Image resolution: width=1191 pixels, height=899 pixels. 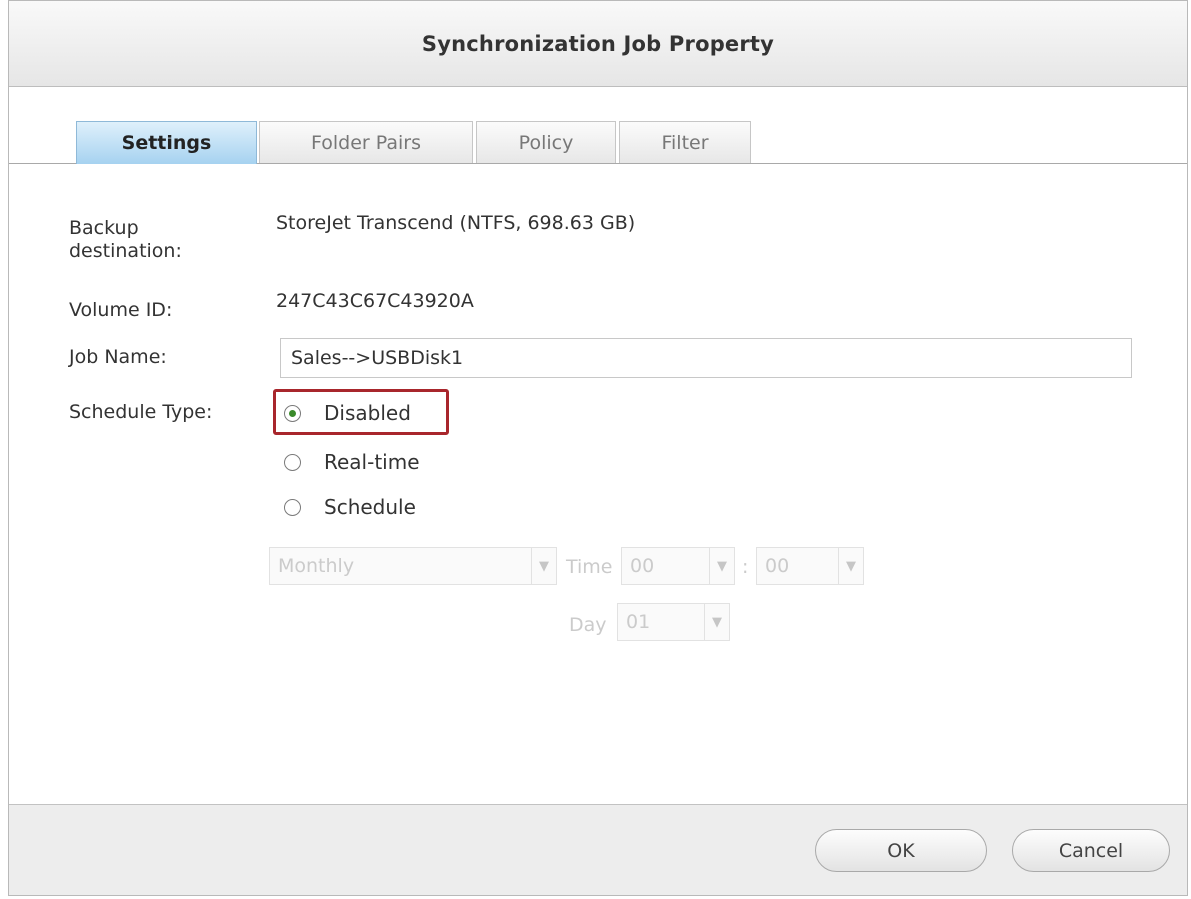 I want to click on ok-button-label: OK, so click(x=901, y=850).